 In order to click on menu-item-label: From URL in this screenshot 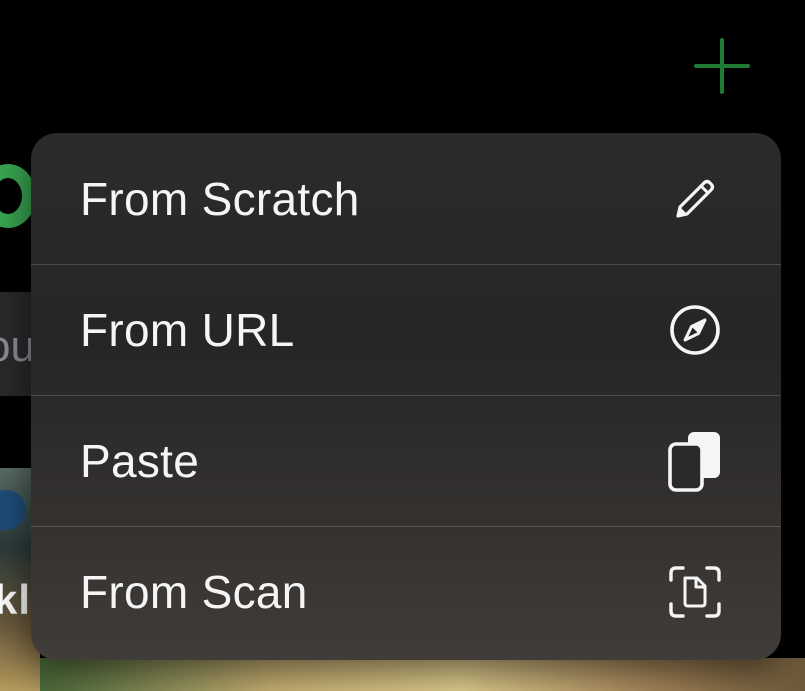, I will do `click(187, 330)`.